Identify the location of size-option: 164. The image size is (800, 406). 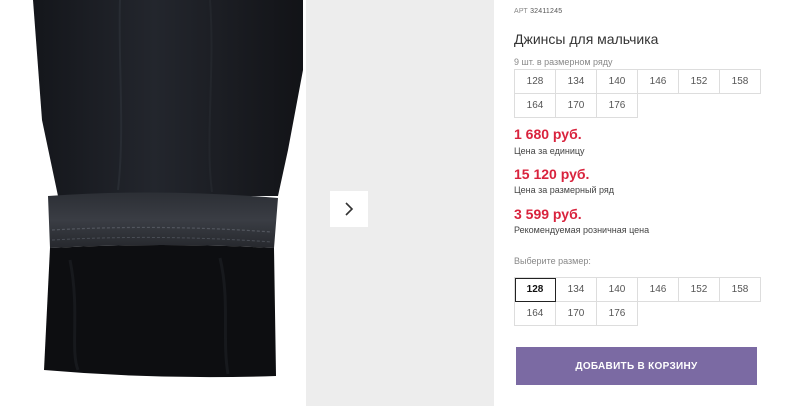
(535, 314).